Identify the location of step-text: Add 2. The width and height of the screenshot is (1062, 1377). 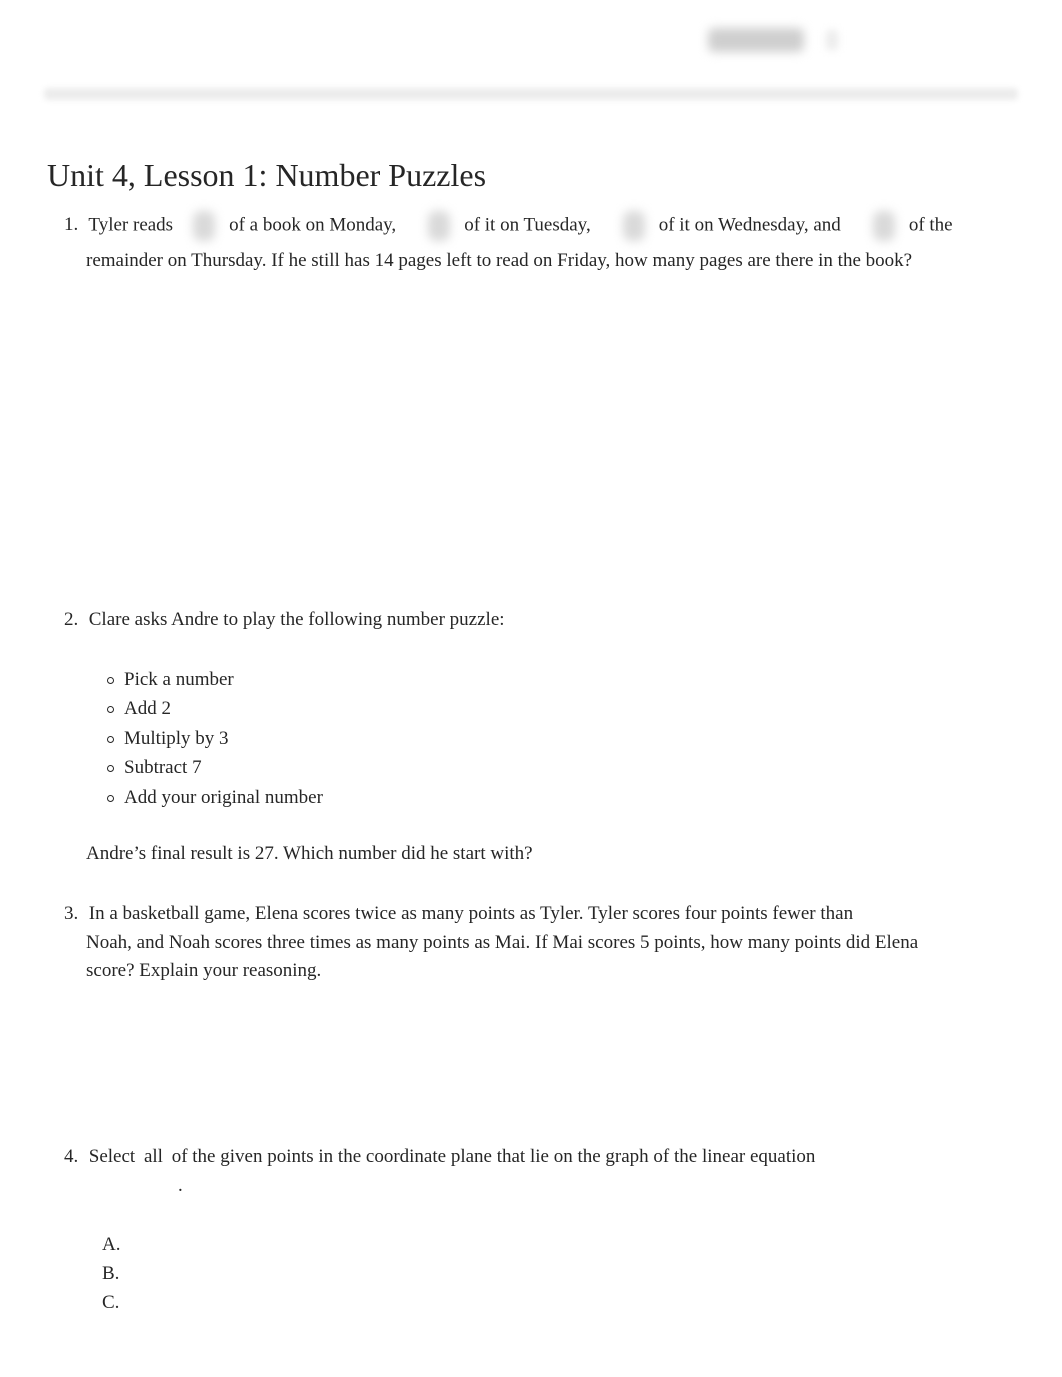
(147, 708).